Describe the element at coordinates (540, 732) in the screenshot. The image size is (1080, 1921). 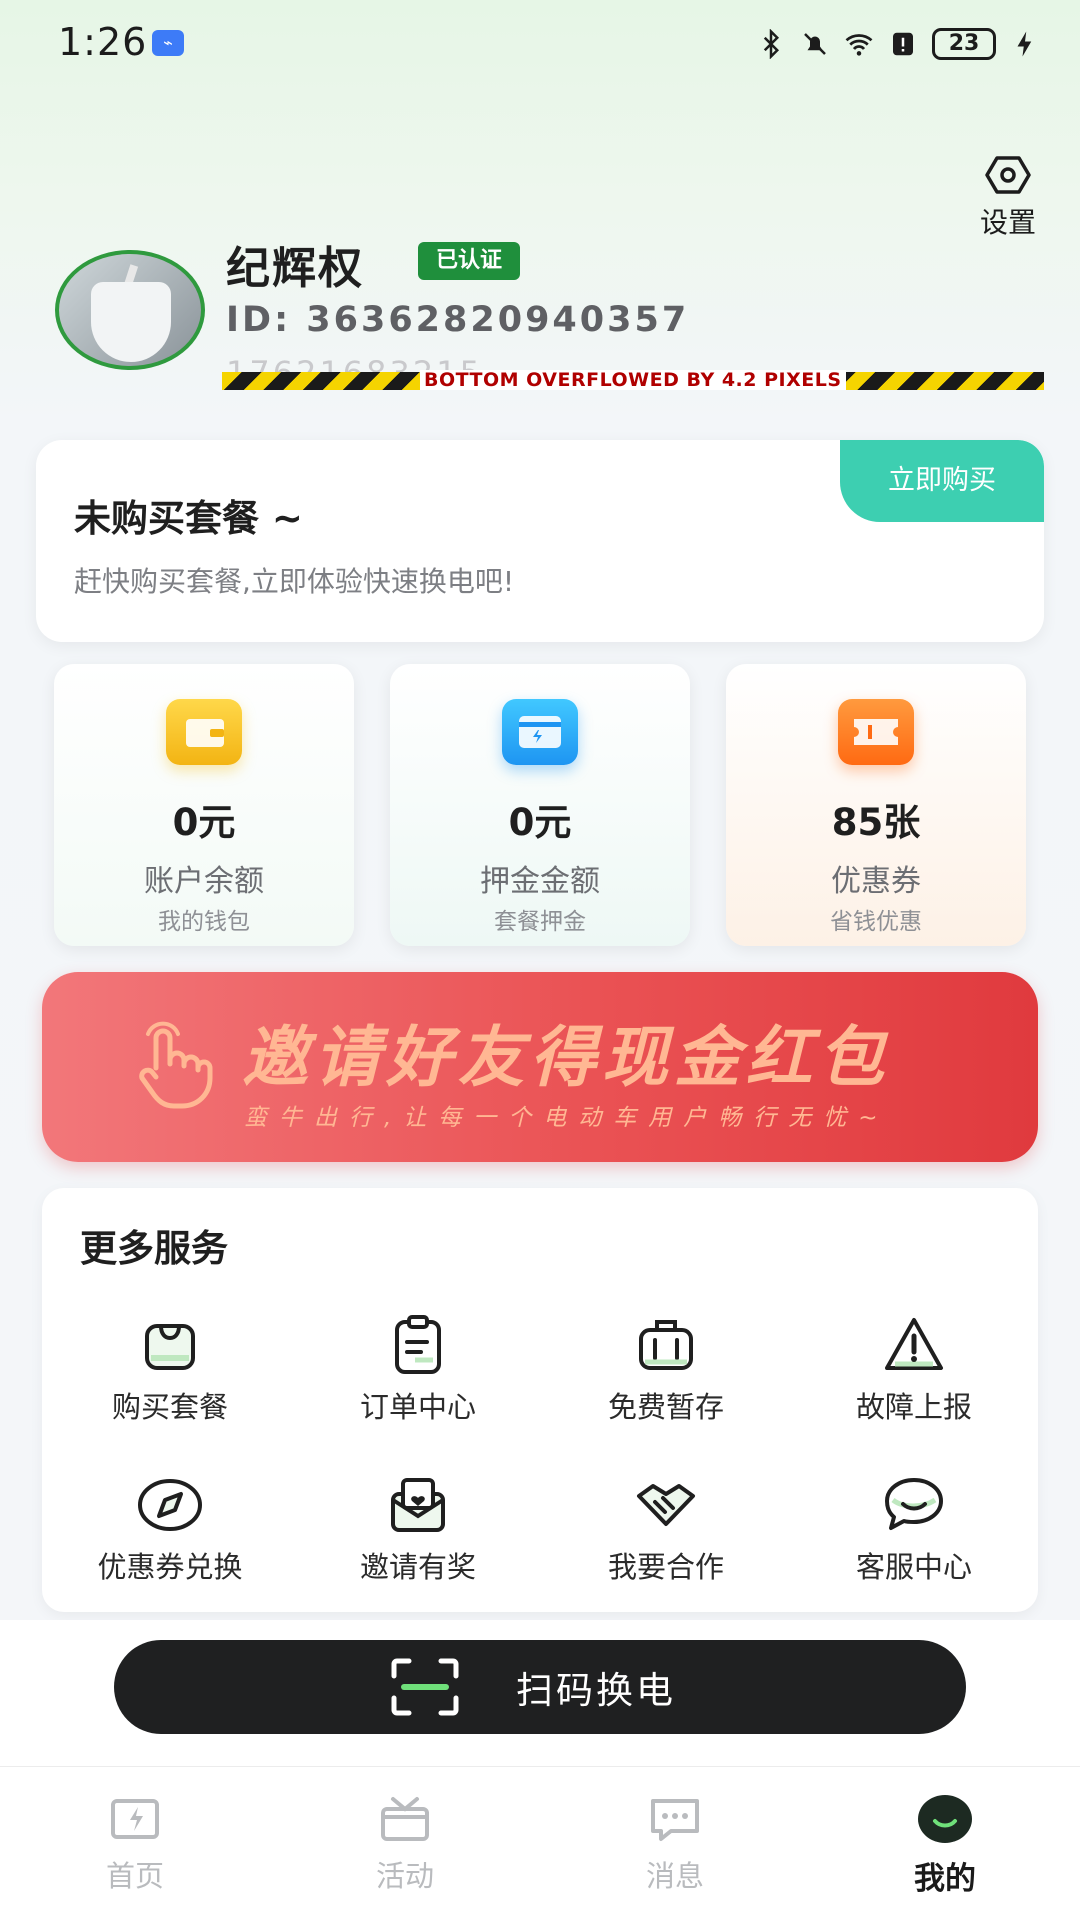
I see `card-icon` at that location.